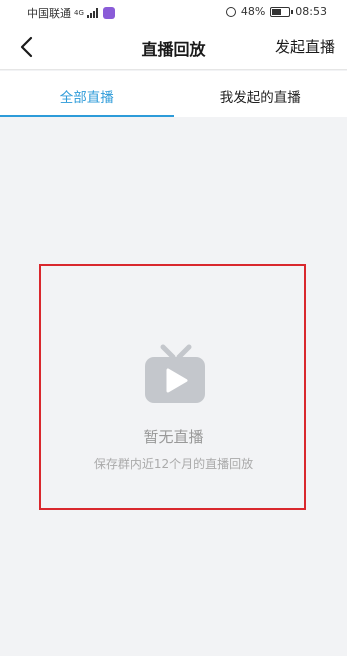  I want to click on clock: 08:53, so click(311, 11).